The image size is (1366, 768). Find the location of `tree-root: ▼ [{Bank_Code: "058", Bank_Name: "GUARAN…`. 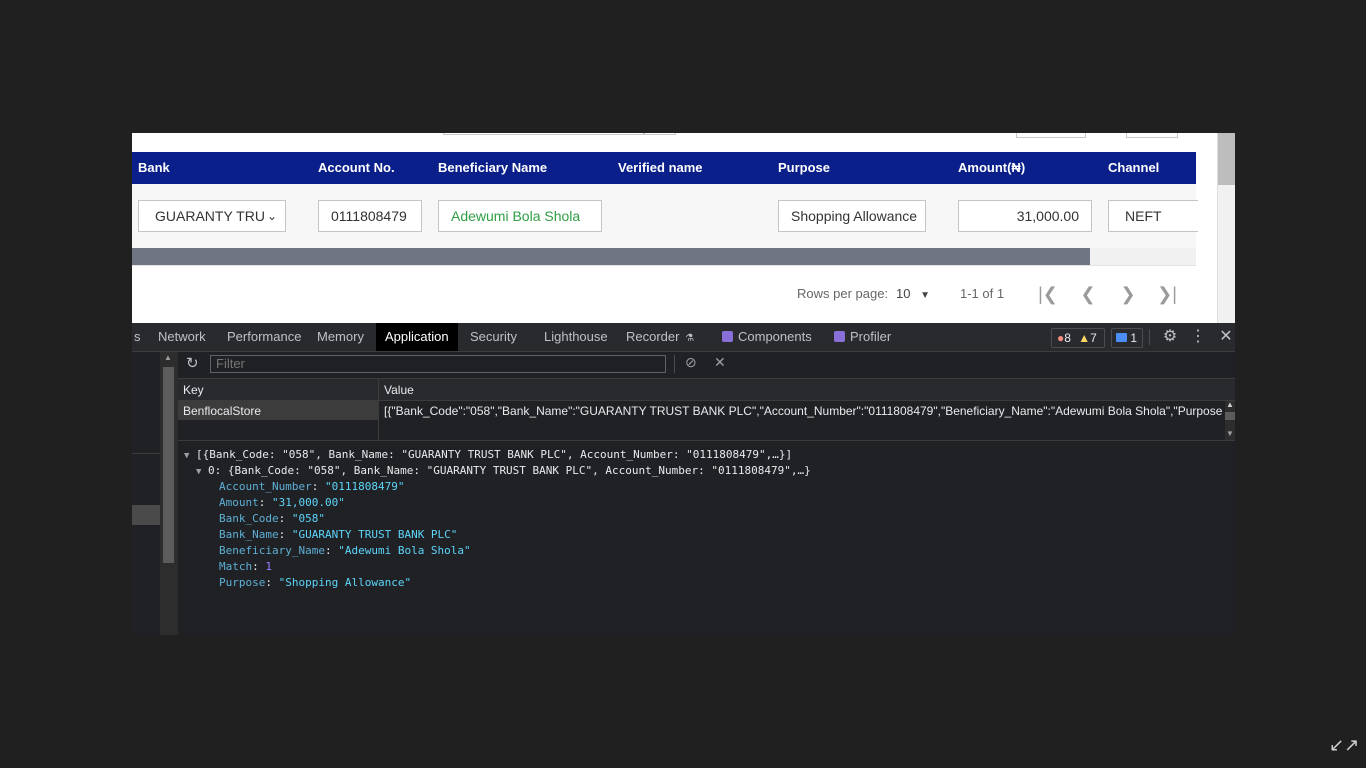

tree-root: ▼ [{Bank_Code: "058", Bank_Name: "GUARAN… is located at coordinates (488, 455).